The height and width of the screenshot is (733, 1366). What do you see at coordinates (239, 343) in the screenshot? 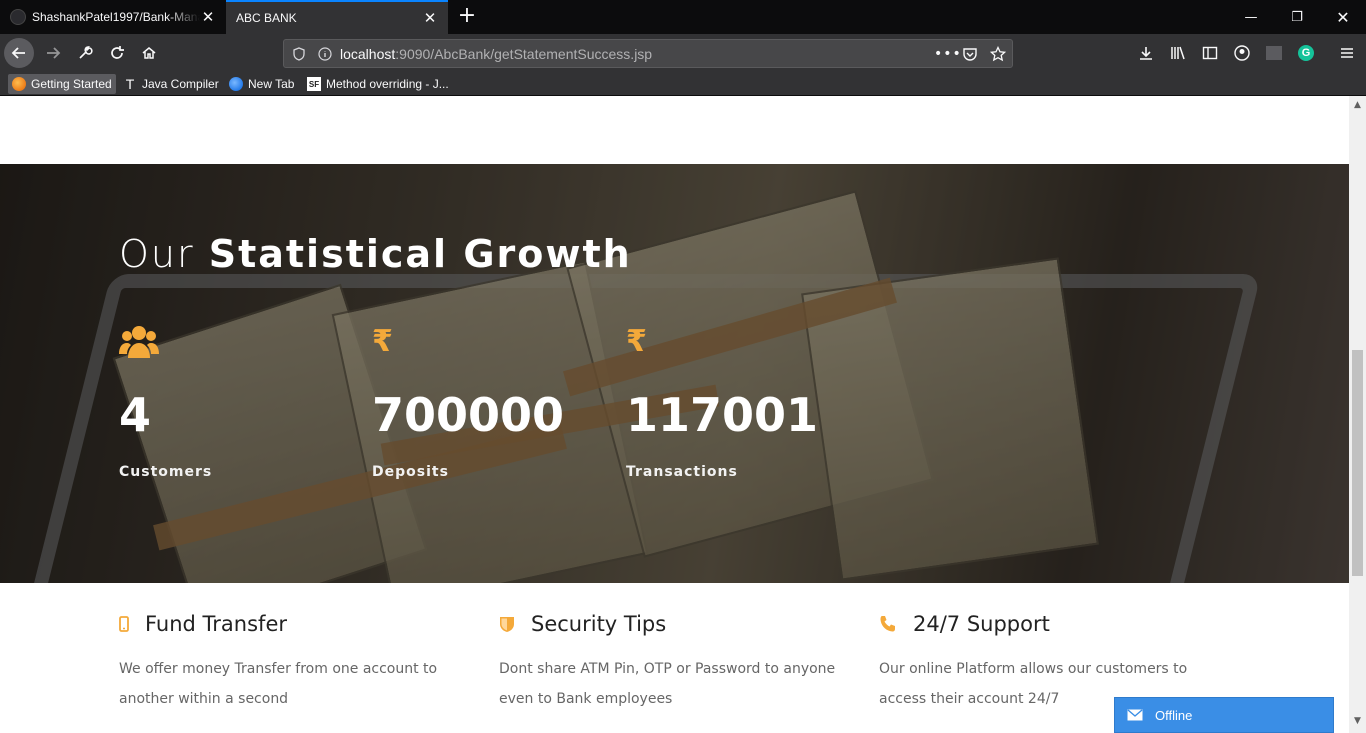
I see `users-icon` at bounding box center [239, 343].